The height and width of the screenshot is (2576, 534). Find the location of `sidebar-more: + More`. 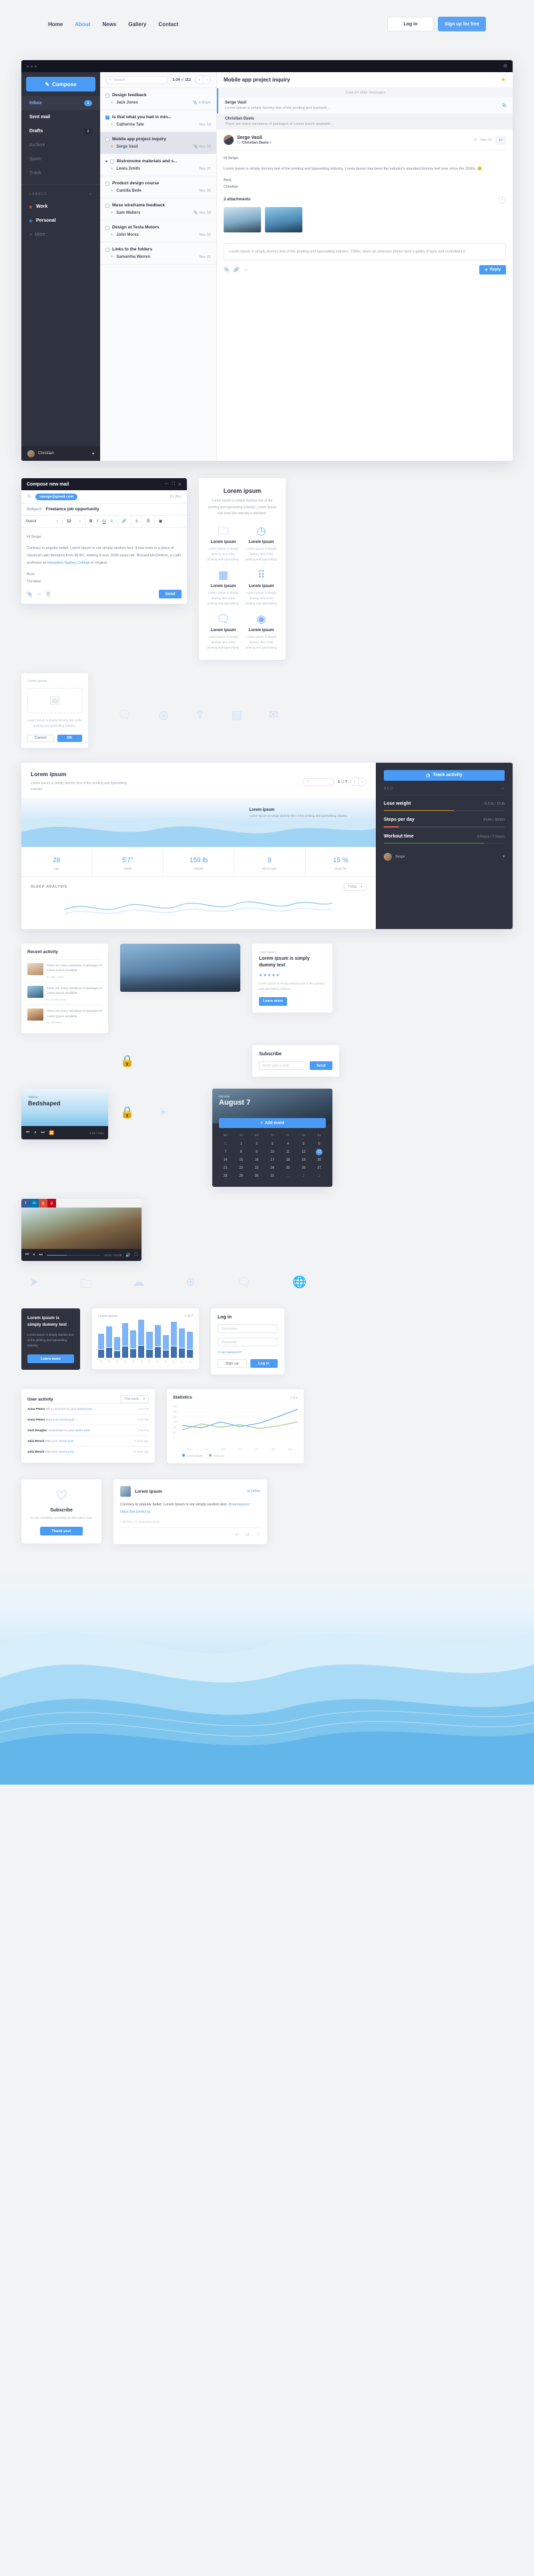

sidebar-more: + More is located at coordinates (60, 235).